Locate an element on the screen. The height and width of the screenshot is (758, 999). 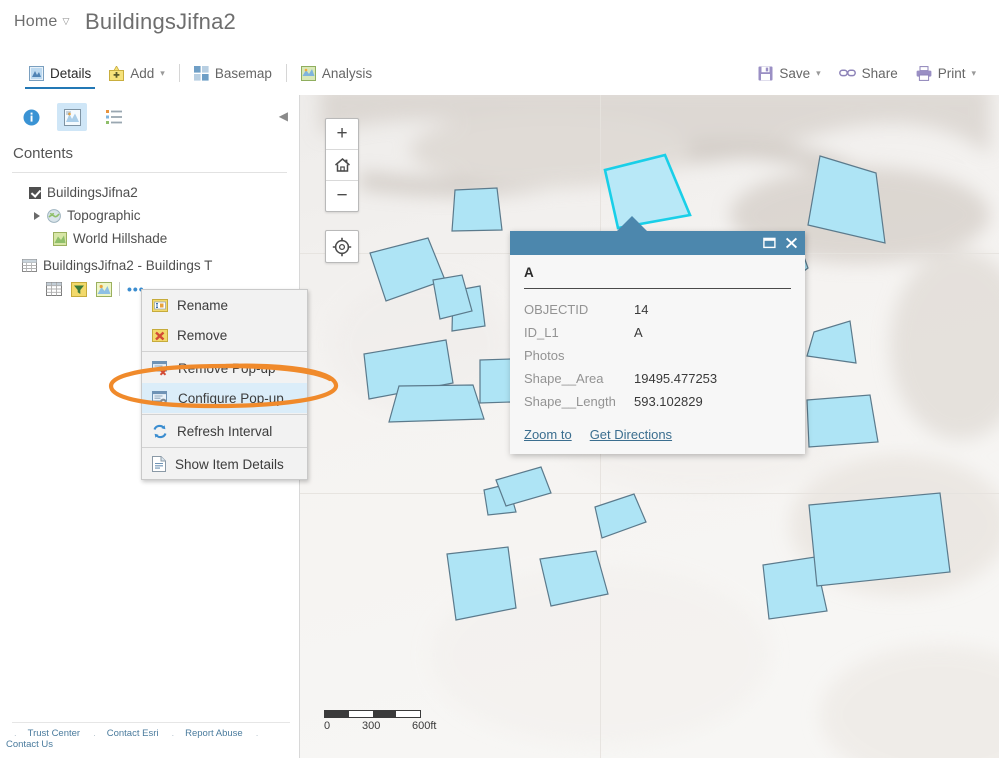
maximize-button is located at coordinates (769, 243).